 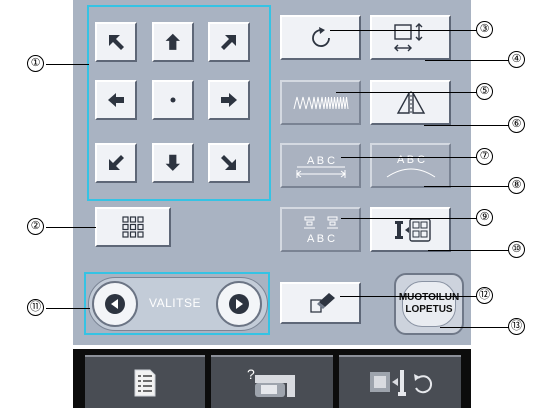 I want to click on end-edit-line1: MUOTOILUN, so click(x=429, y=297).